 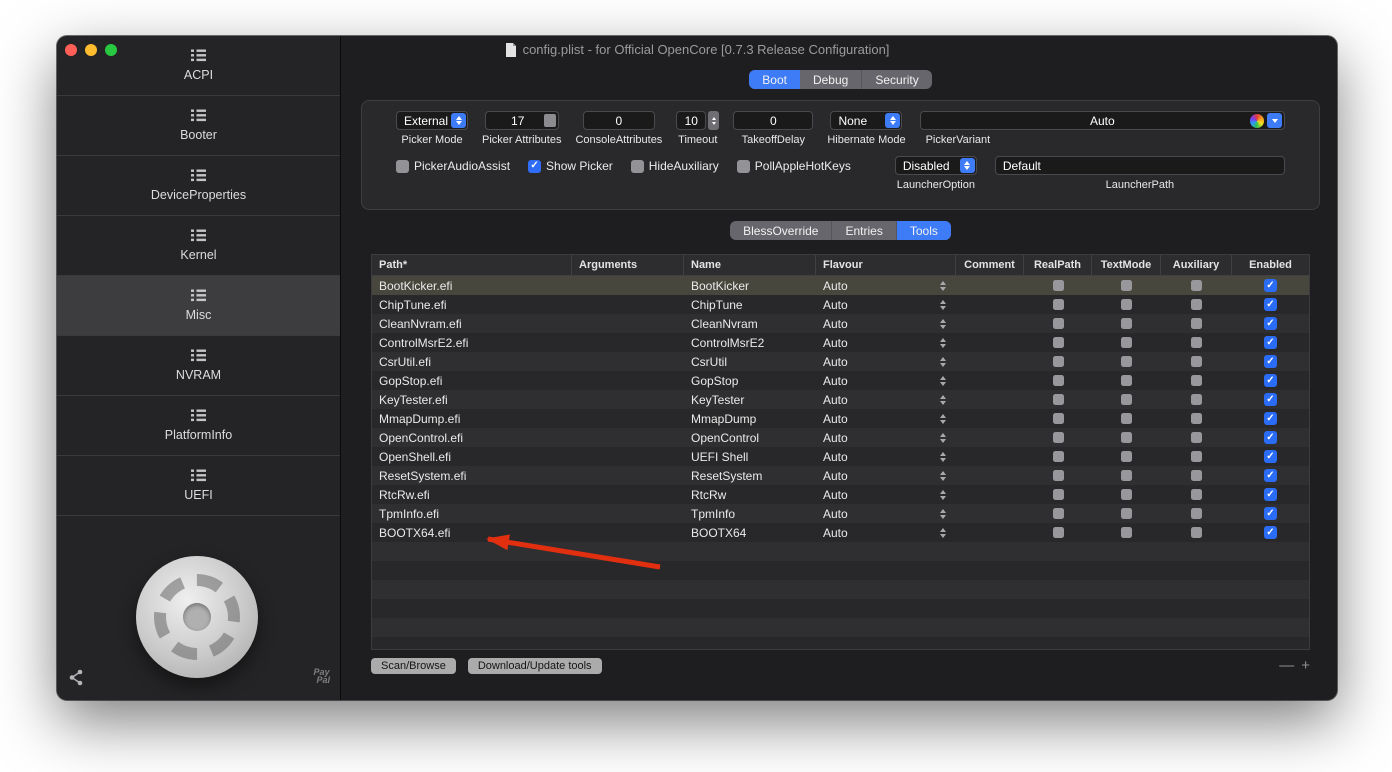 I want to click on tab-entries: Entries, so click(x=864, y=230).